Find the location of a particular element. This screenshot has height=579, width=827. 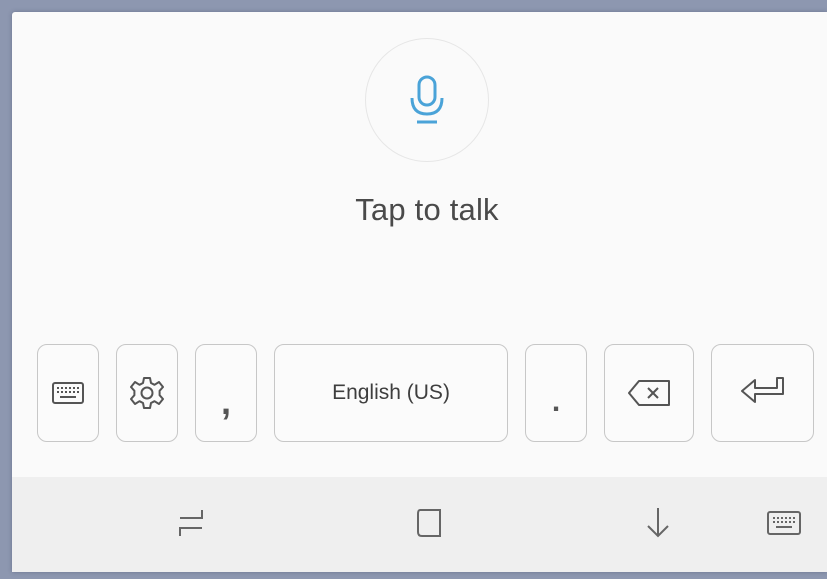

home-button is located at coordinates (430, 522).